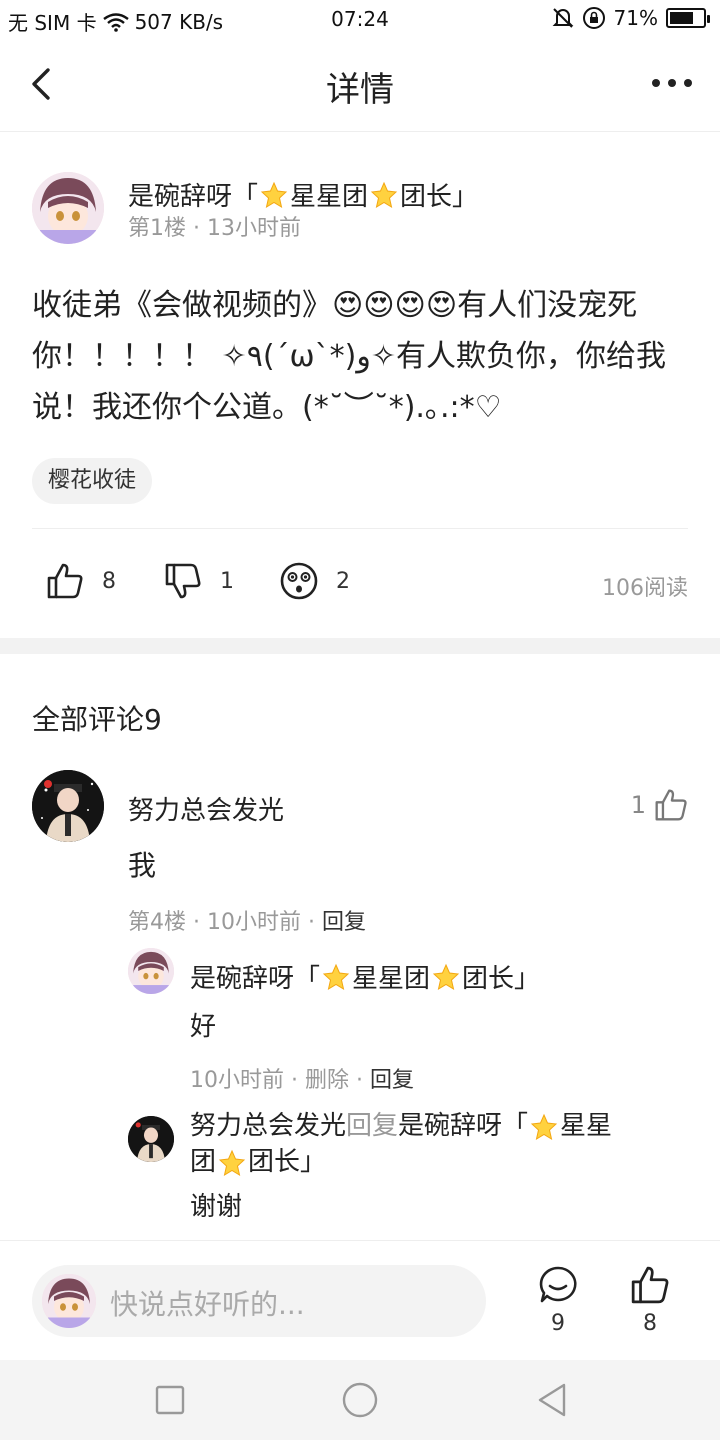 The width and height of the screenshot is (720, 1440). I want to click on section-divider, so click(360, 646).